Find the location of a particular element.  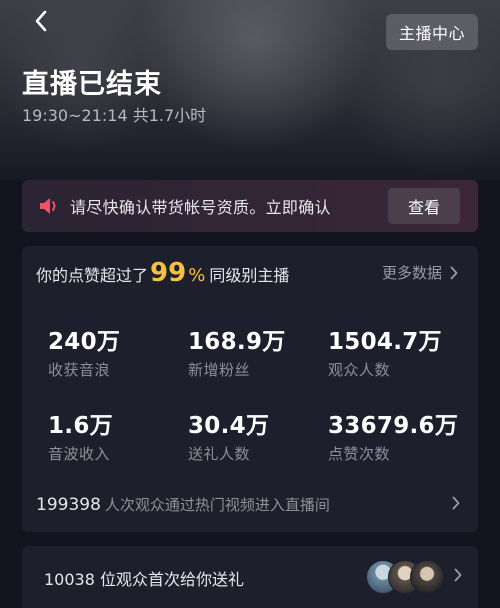

stat-label: 点赞次数 is located at coordinates (359, 454).